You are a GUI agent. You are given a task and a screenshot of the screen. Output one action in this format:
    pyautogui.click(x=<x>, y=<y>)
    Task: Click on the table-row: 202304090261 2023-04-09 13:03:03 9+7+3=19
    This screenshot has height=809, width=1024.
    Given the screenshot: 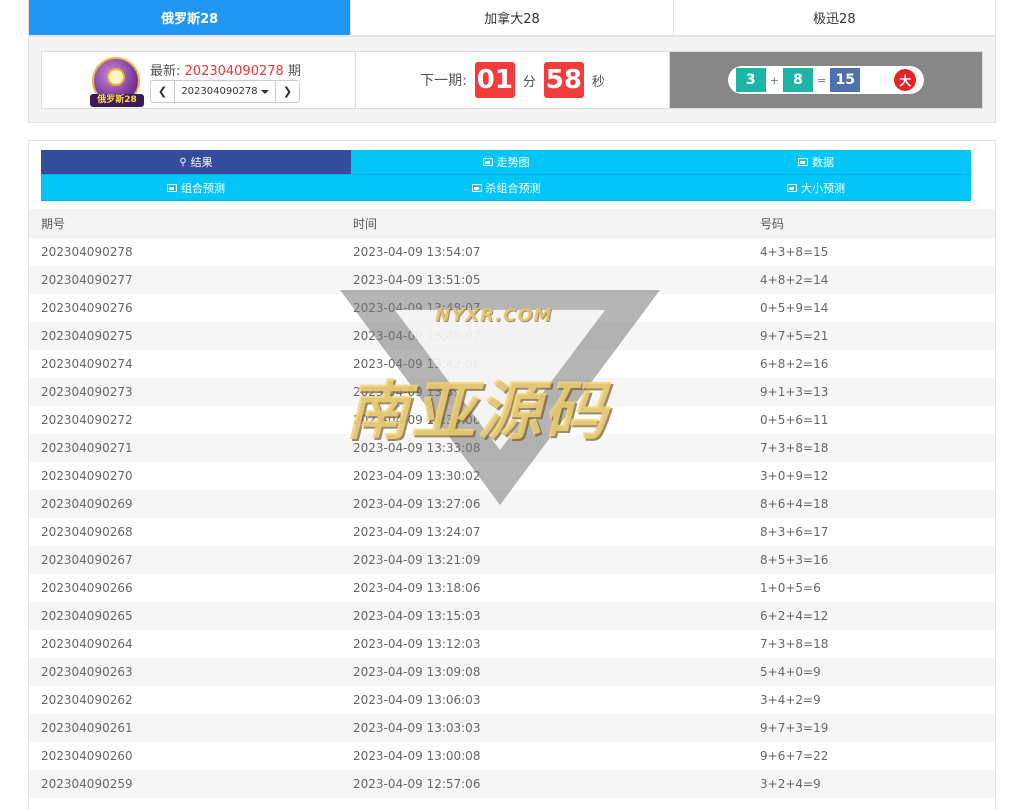 What is the action you would take?
    pyautogui.click(x=512, y=728)
    